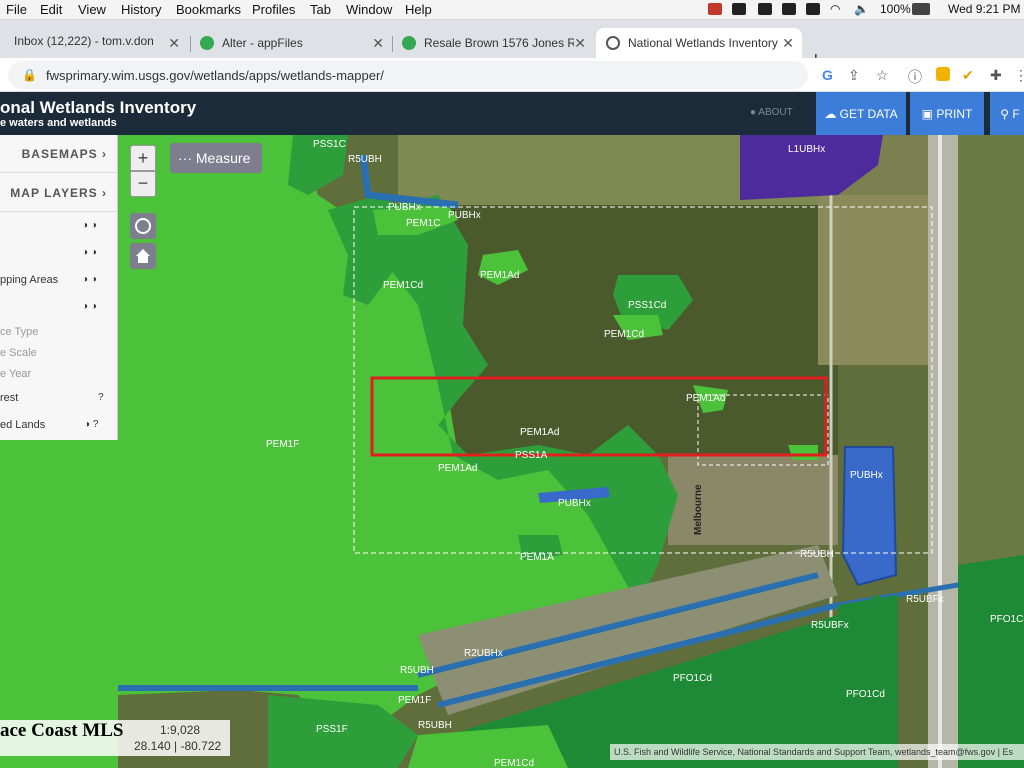 The width and height of the screenshot is (1024, 768). Describe the element at coordinates (803, 452) in the screenshot. I see `wetland-pem1ad` at that location.